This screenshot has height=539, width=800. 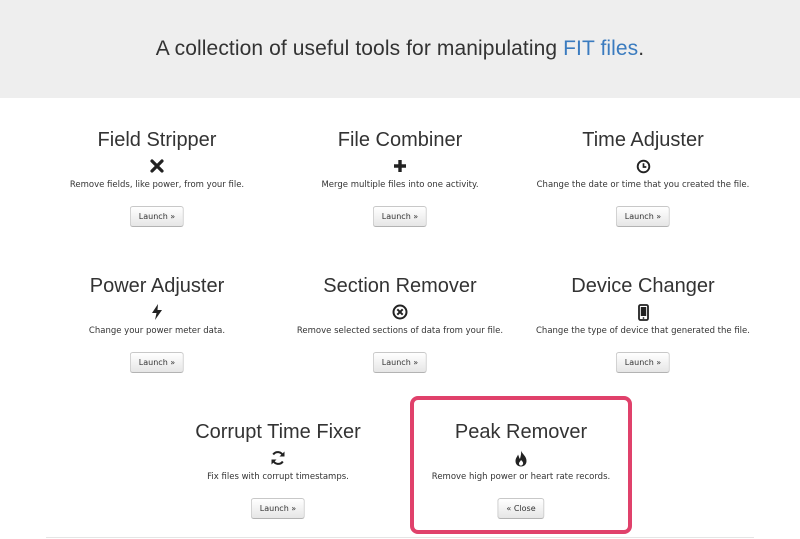 What do you see at coordinates (400, 216) in the screenshot?
I see `file-combiner-launch-button: Launch »` at bounding box center [400, 216].